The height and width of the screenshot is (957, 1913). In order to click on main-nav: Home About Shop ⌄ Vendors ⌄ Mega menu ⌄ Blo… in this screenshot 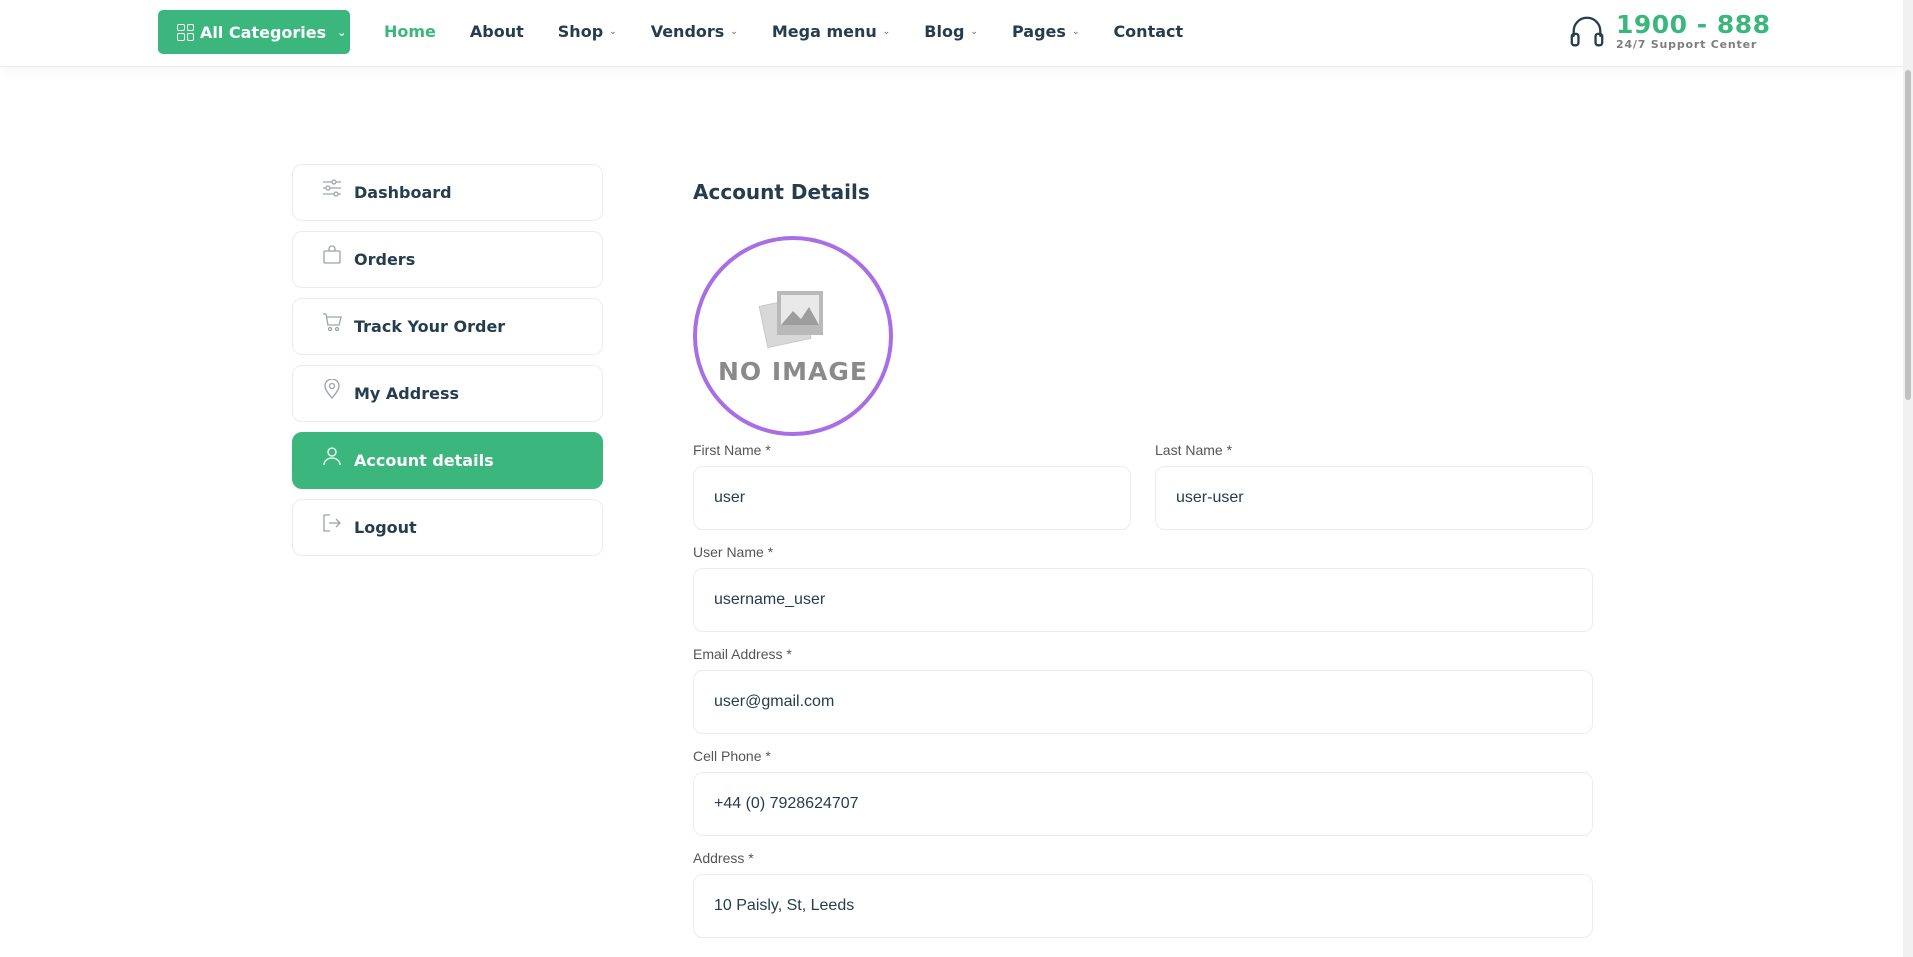, I will do `click(800, 31)`.